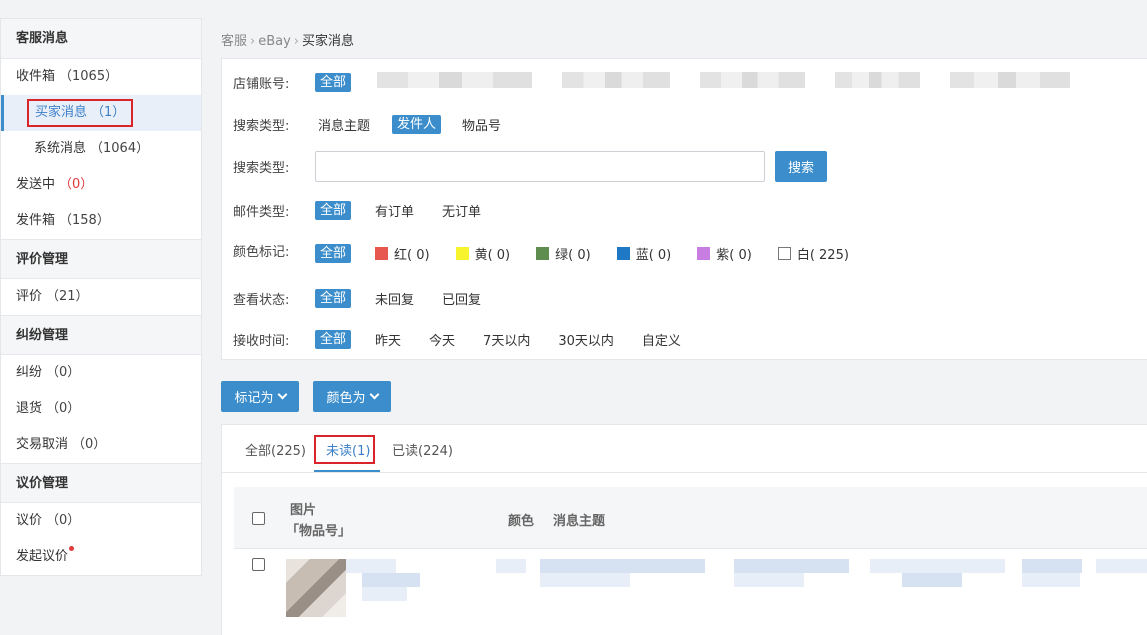 This screenshot has height=635, width=1147. What do you see at coordinates (316, 588) in the screenshot?
I see `item-thumbnail-redacted` at bounding box center [316, 588].